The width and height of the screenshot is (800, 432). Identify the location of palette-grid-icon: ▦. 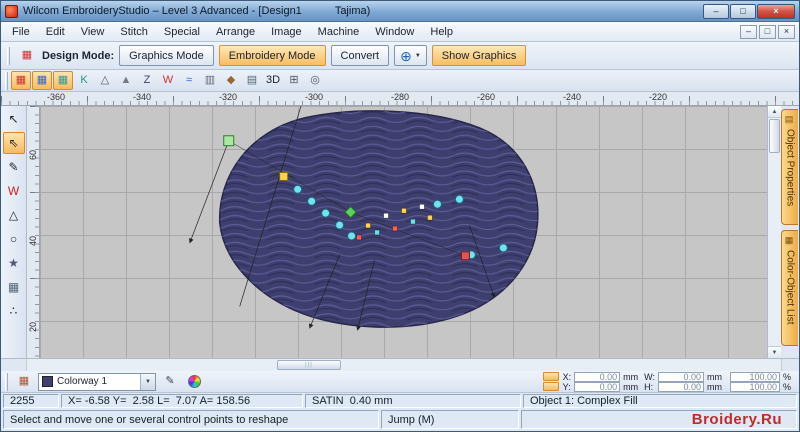
(24, 381).